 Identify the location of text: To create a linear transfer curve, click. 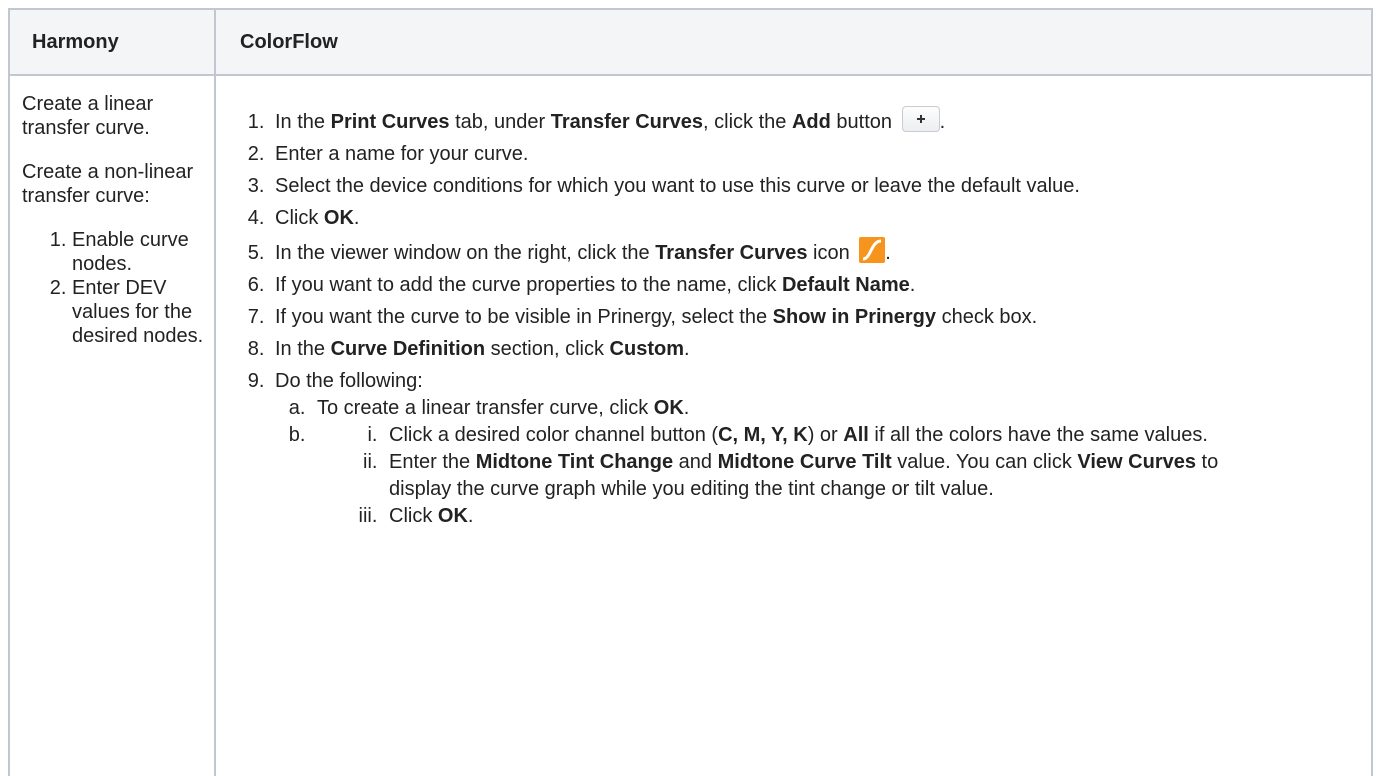
(485, 408).